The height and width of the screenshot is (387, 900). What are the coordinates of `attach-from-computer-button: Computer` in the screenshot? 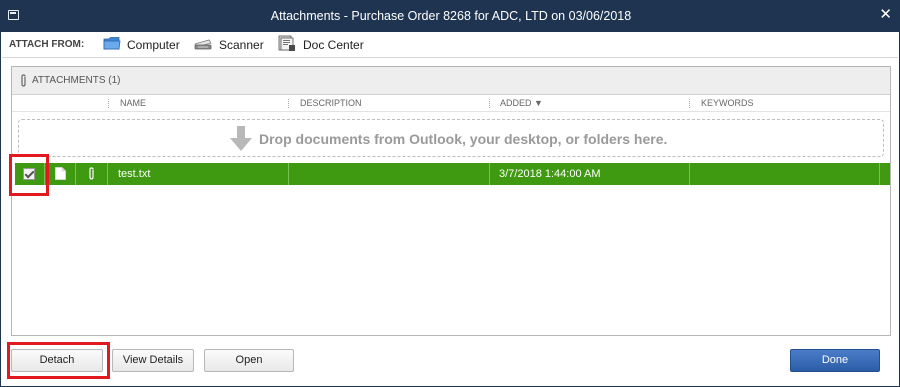 It's located at (141, 45).